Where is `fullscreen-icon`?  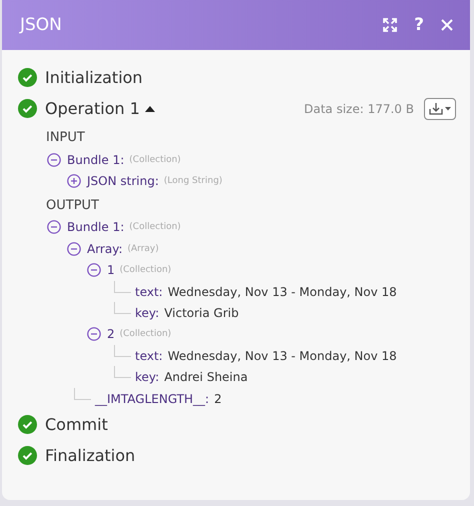
fullscreen-icon is located at coordinates (390, 25).